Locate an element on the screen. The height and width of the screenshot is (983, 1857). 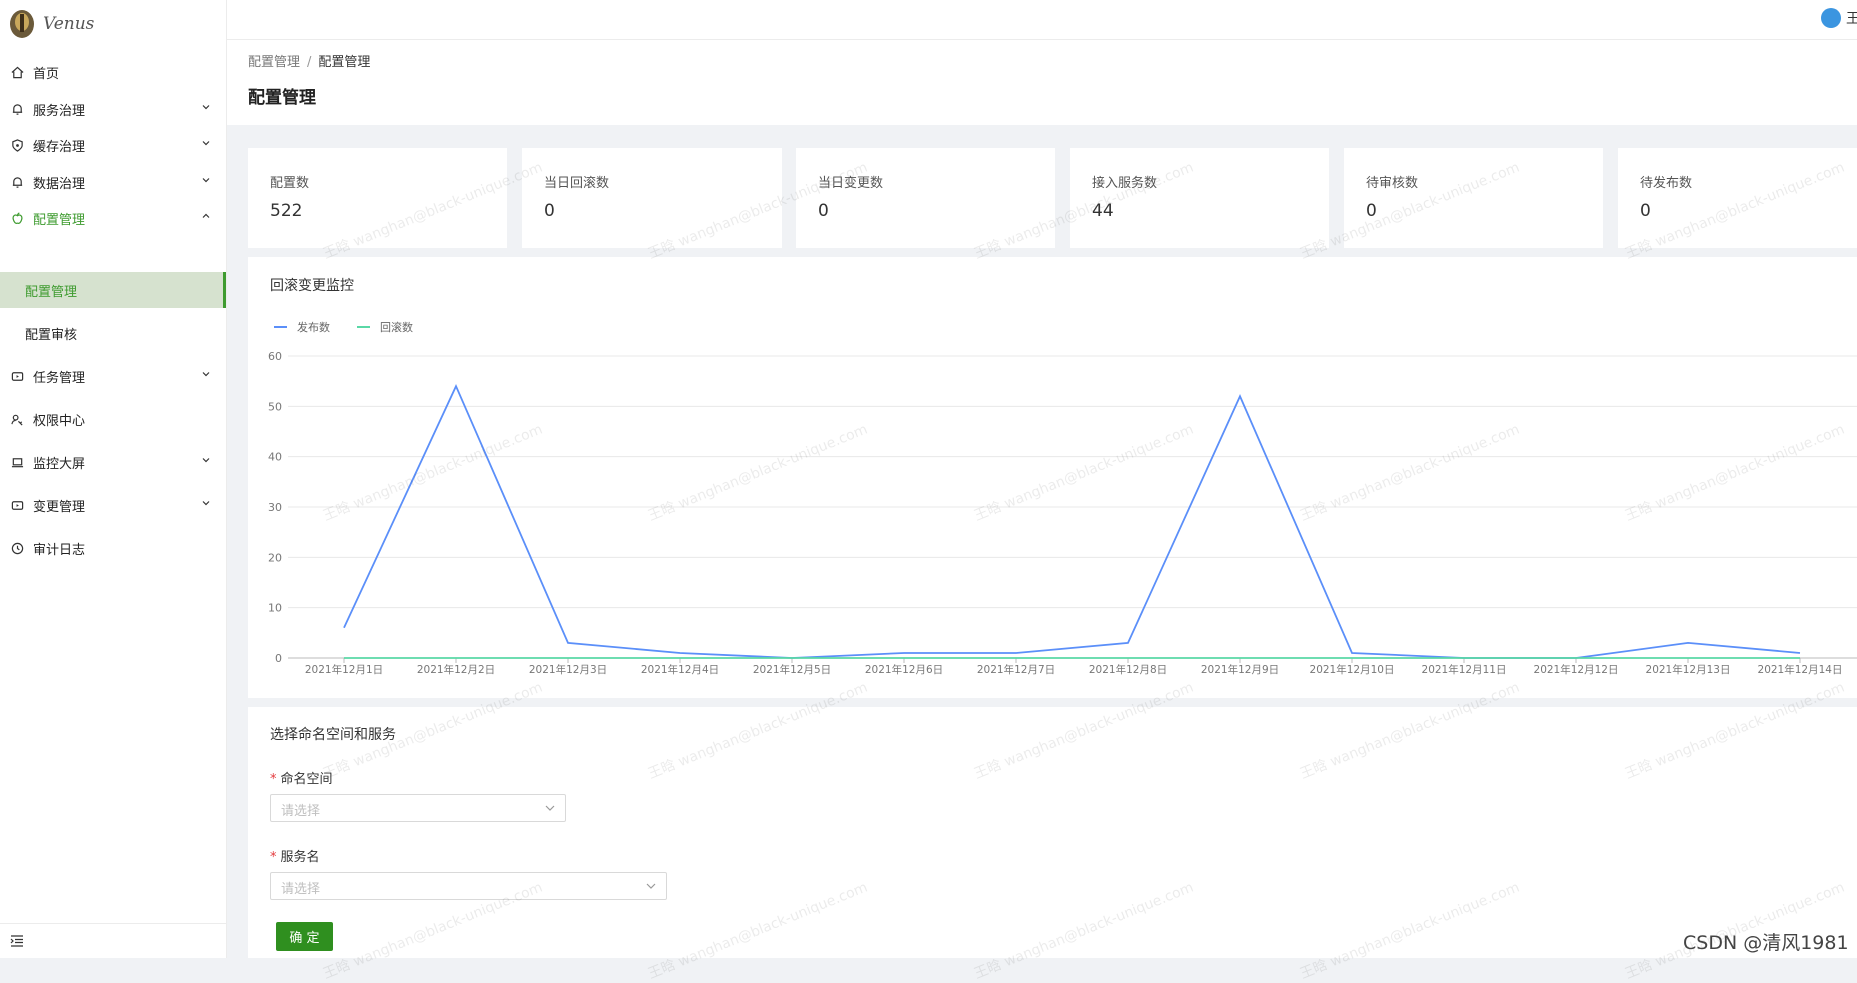
sidebar-item-label: 配置管理 is located at coordinates (59, 220).